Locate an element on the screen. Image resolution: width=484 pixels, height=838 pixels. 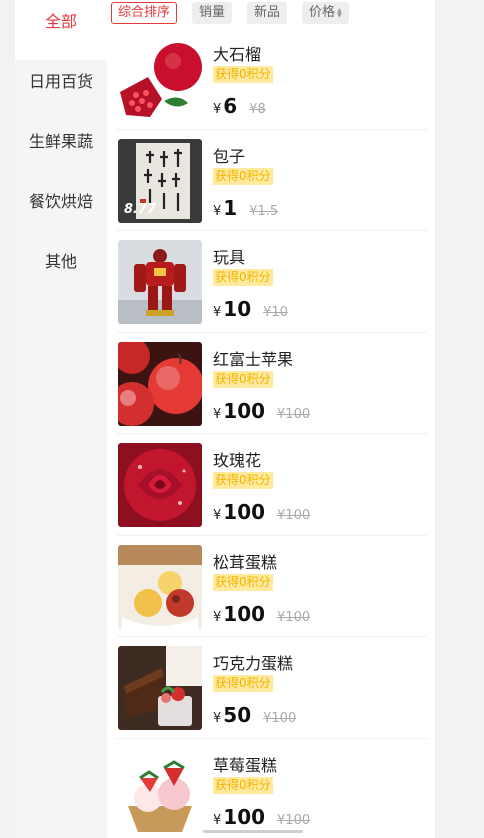
current-price: 10 is located at coordinates (237, 309).